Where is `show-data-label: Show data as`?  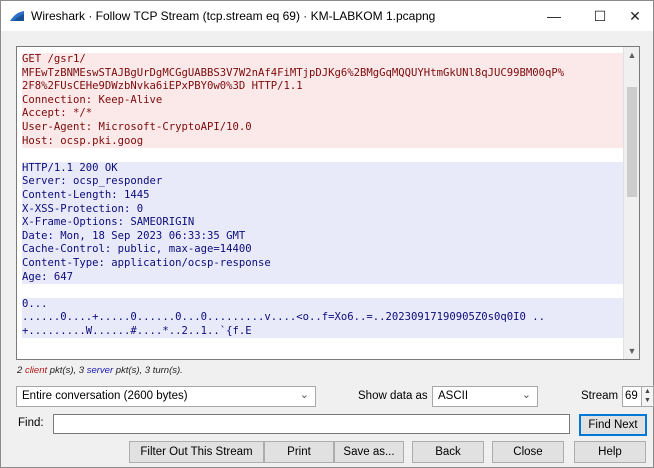 show-data-label: Show data as is located at coordinates (393, 396).